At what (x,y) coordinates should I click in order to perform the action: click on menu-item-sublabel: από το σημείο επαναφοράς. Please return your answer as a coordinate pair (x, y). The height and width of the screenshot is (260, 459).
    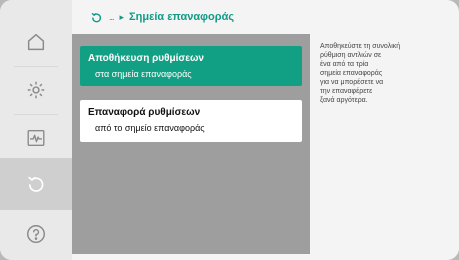
    Looking at the image, I should click on (150, 128).